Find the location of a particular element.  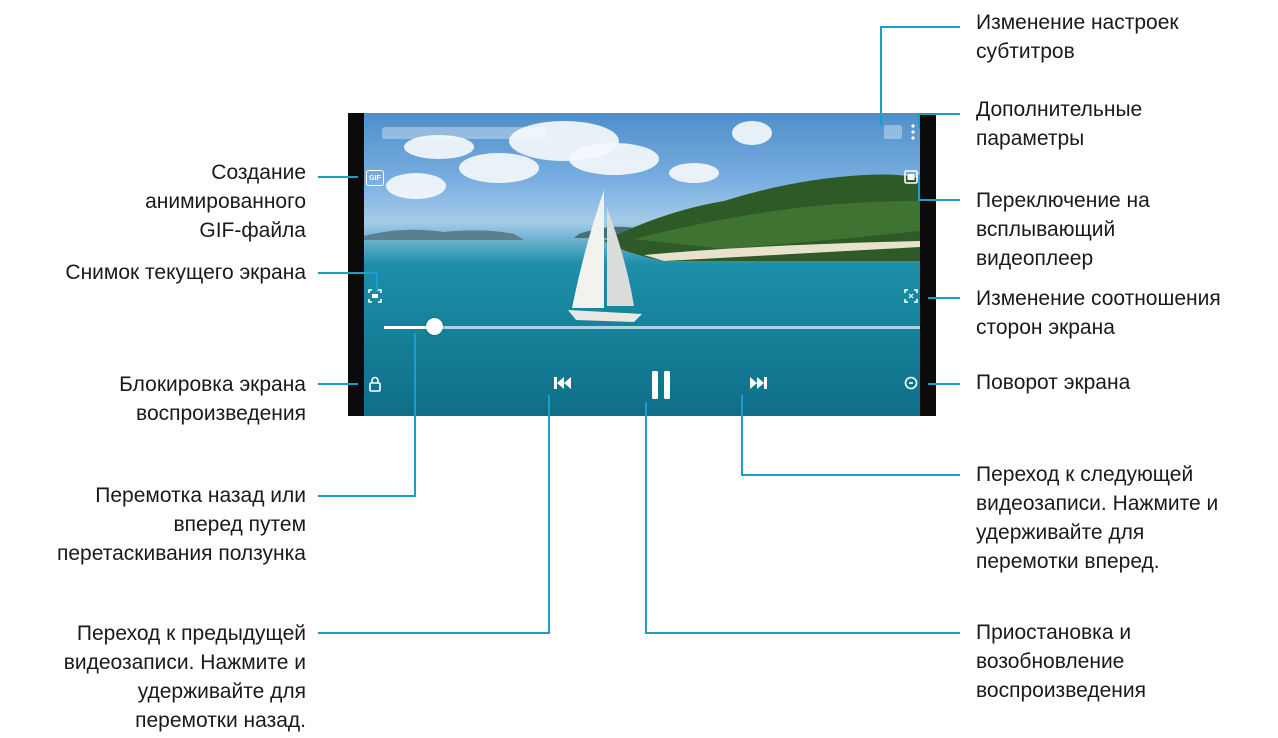

callout-line: перетаскивания ползунка is located at coordinates (181, 553).